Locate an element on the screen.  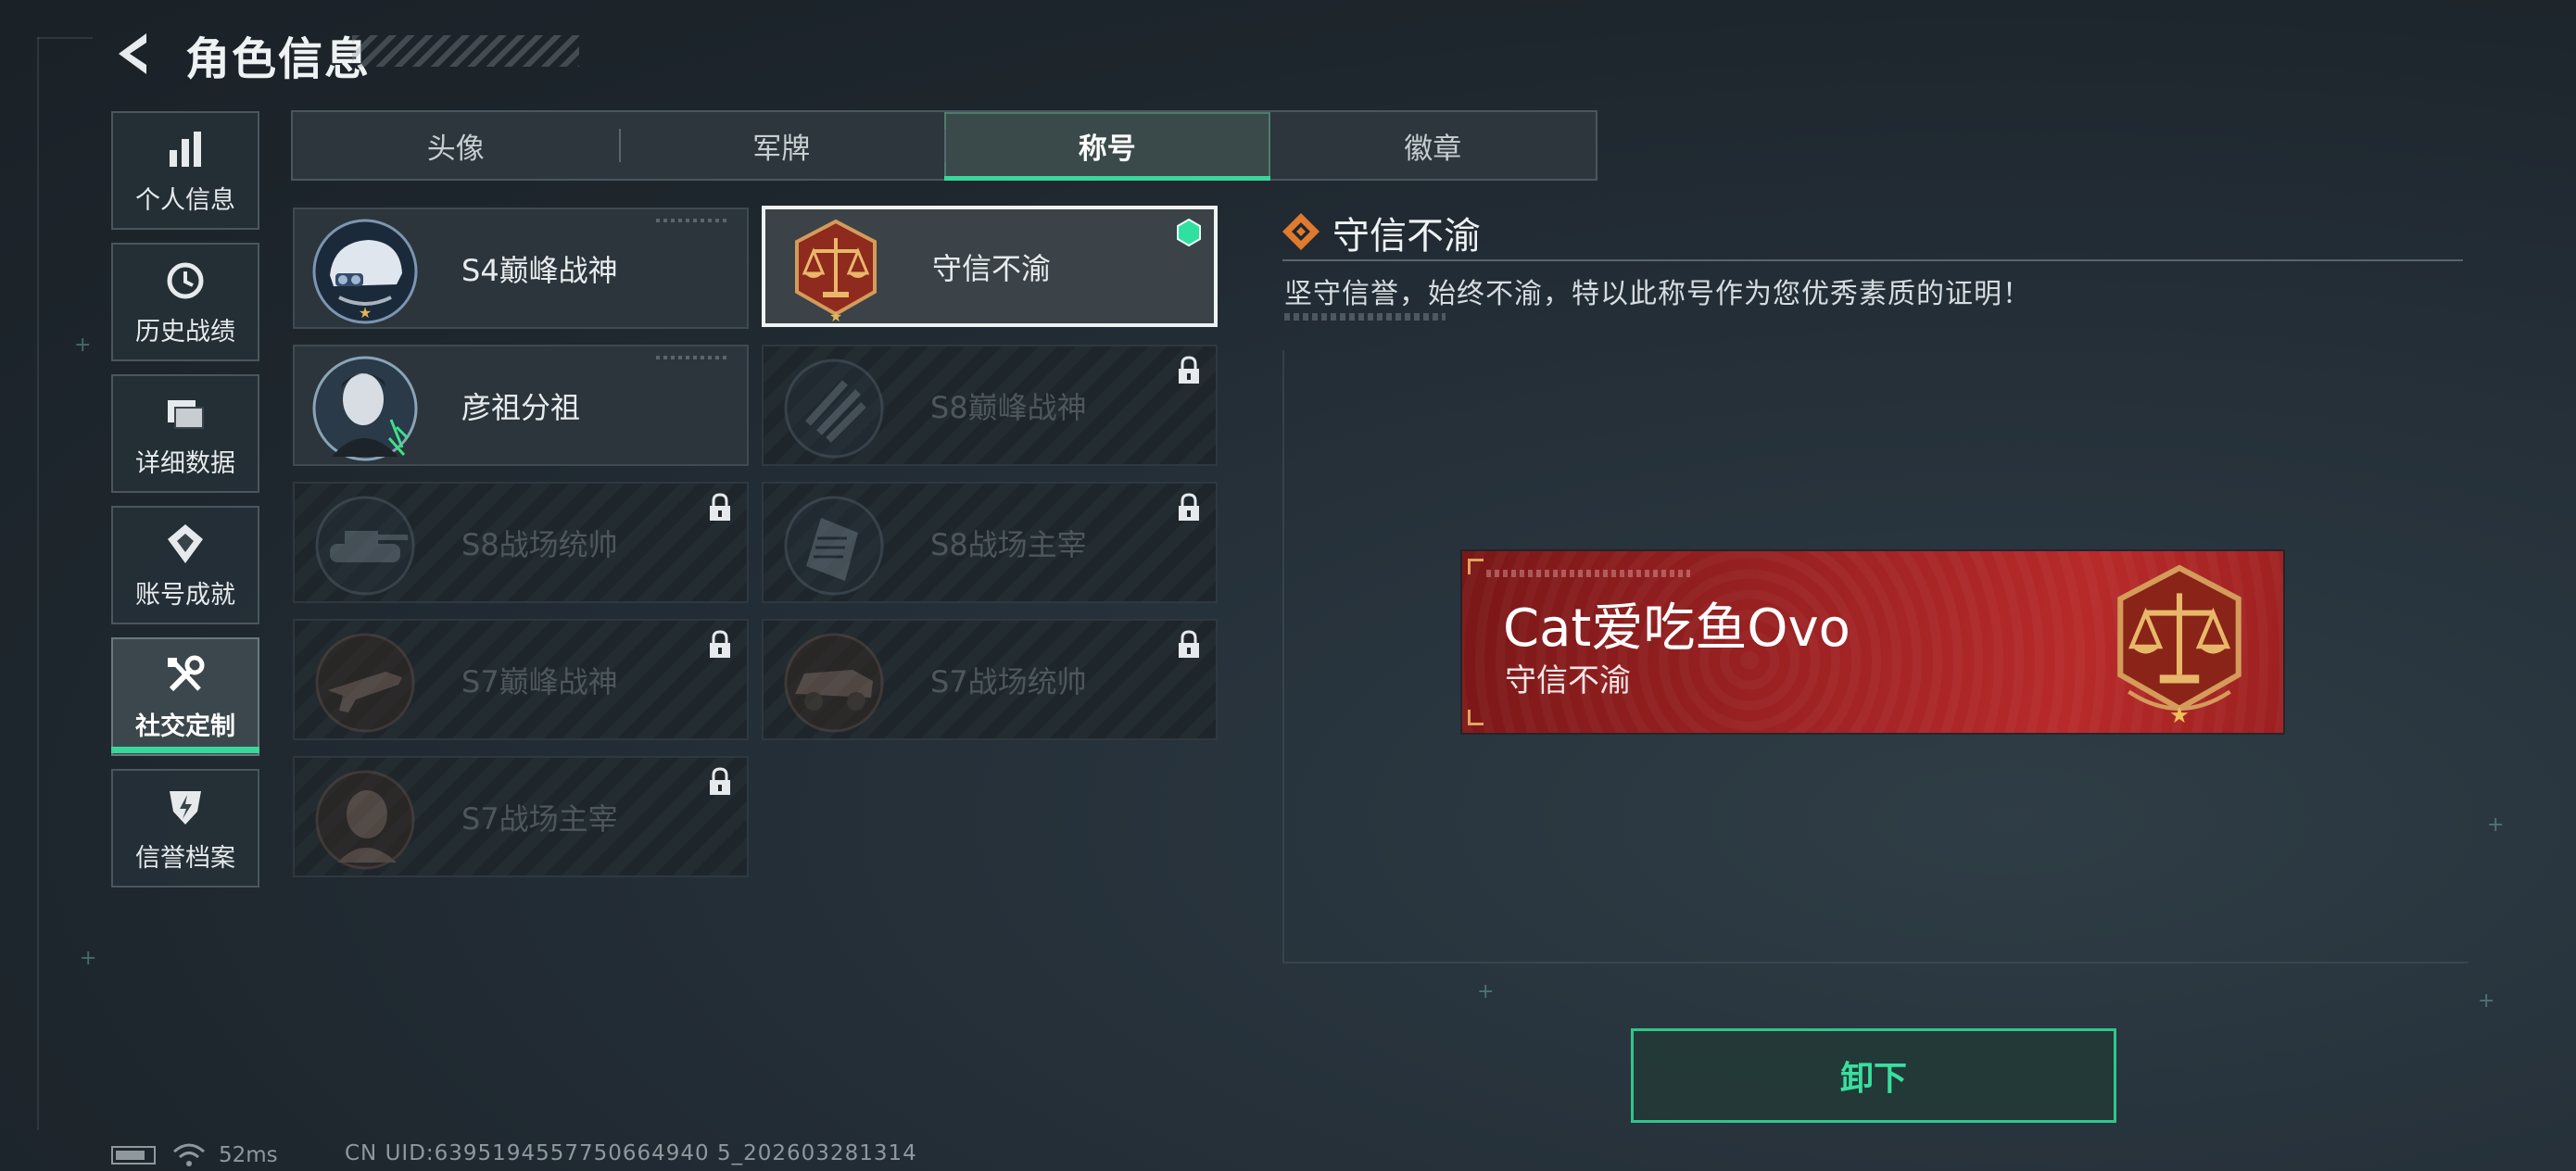
title-card-locked: S7战场统帅 is located at coordinates (990, 680).